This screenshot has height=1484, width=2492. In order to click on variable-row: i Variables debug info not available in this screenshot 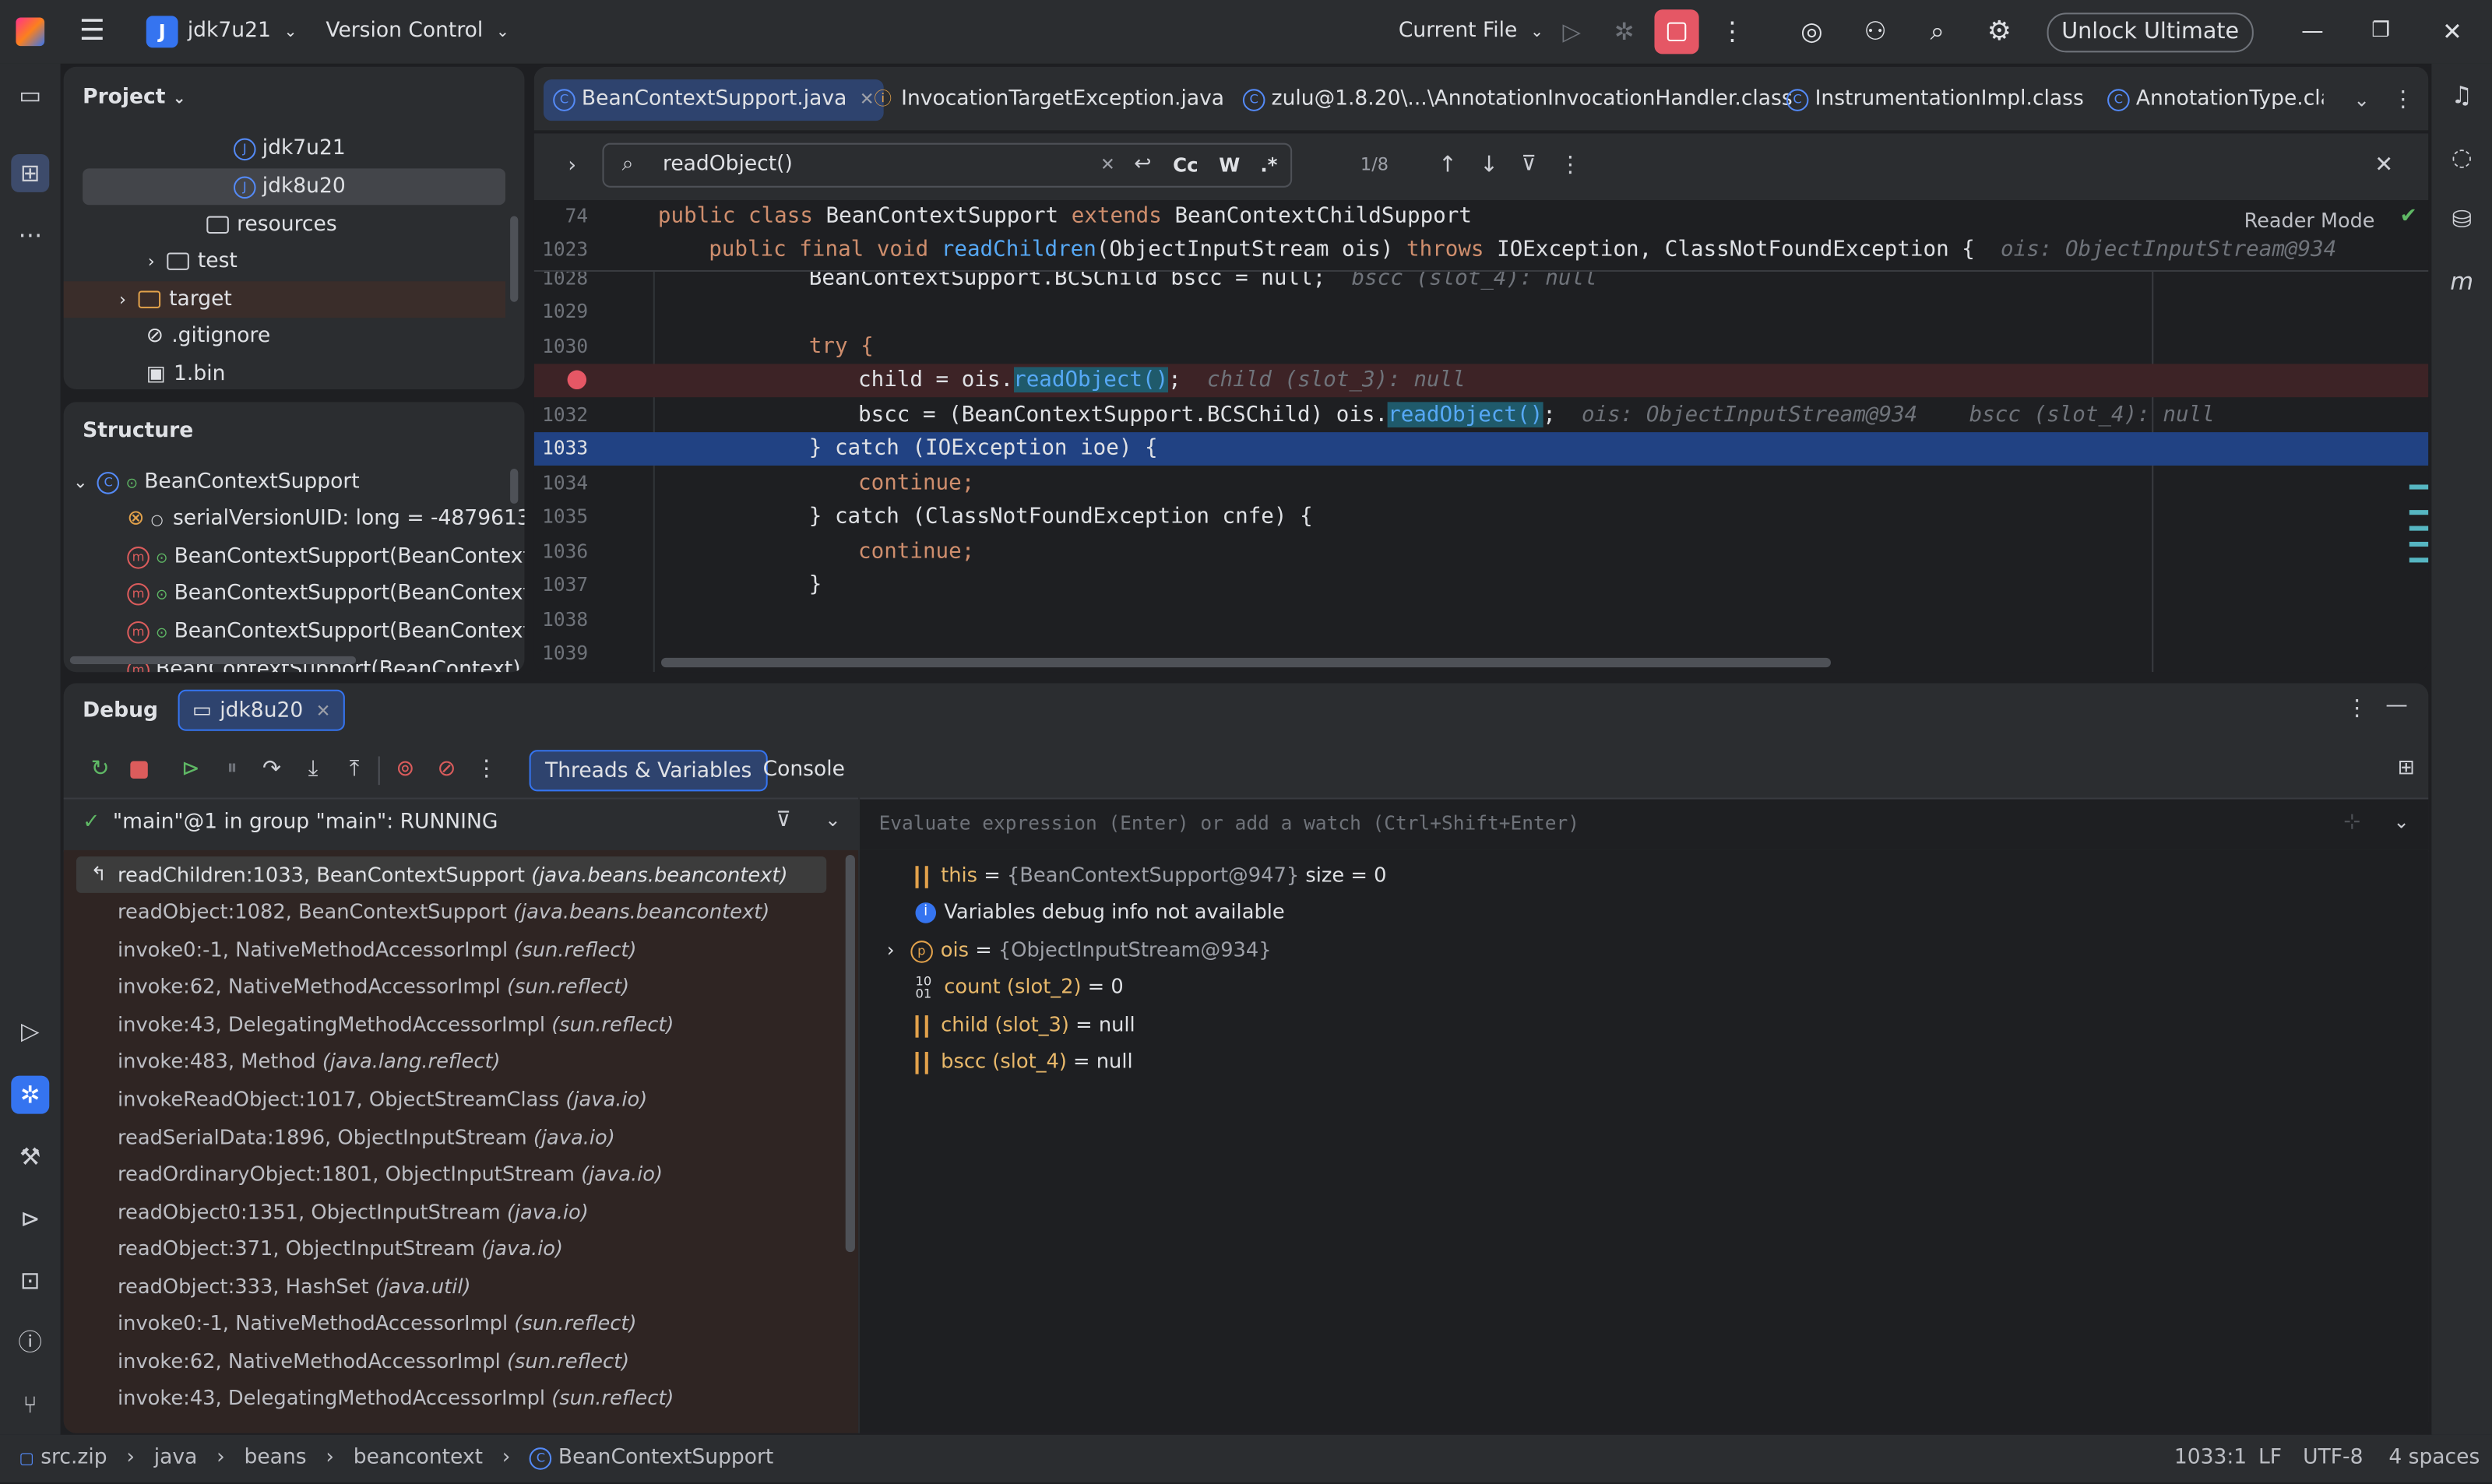, I will do `click(1100, 911)`.